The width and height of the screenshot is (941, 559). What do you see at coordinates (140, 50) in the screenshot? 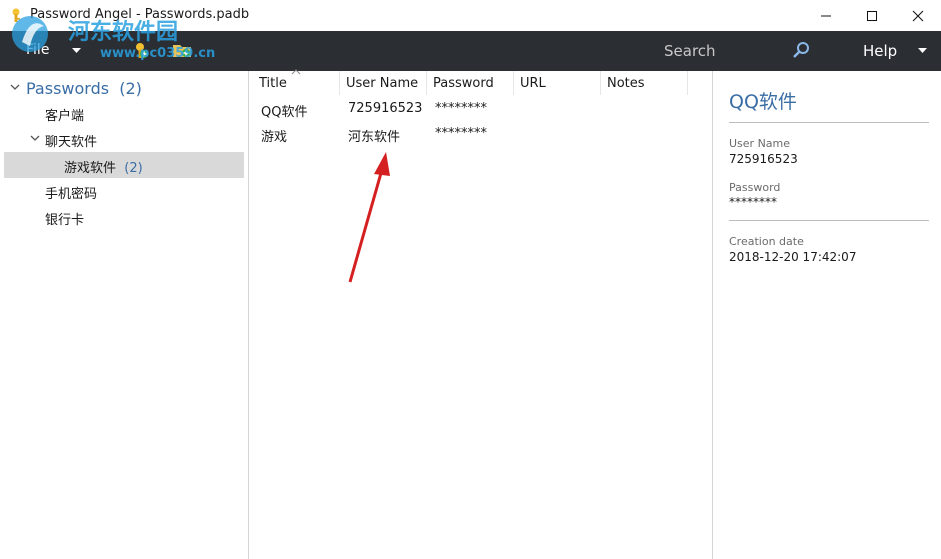
I see `add-entry-icon` at bounding box center [140, 50].